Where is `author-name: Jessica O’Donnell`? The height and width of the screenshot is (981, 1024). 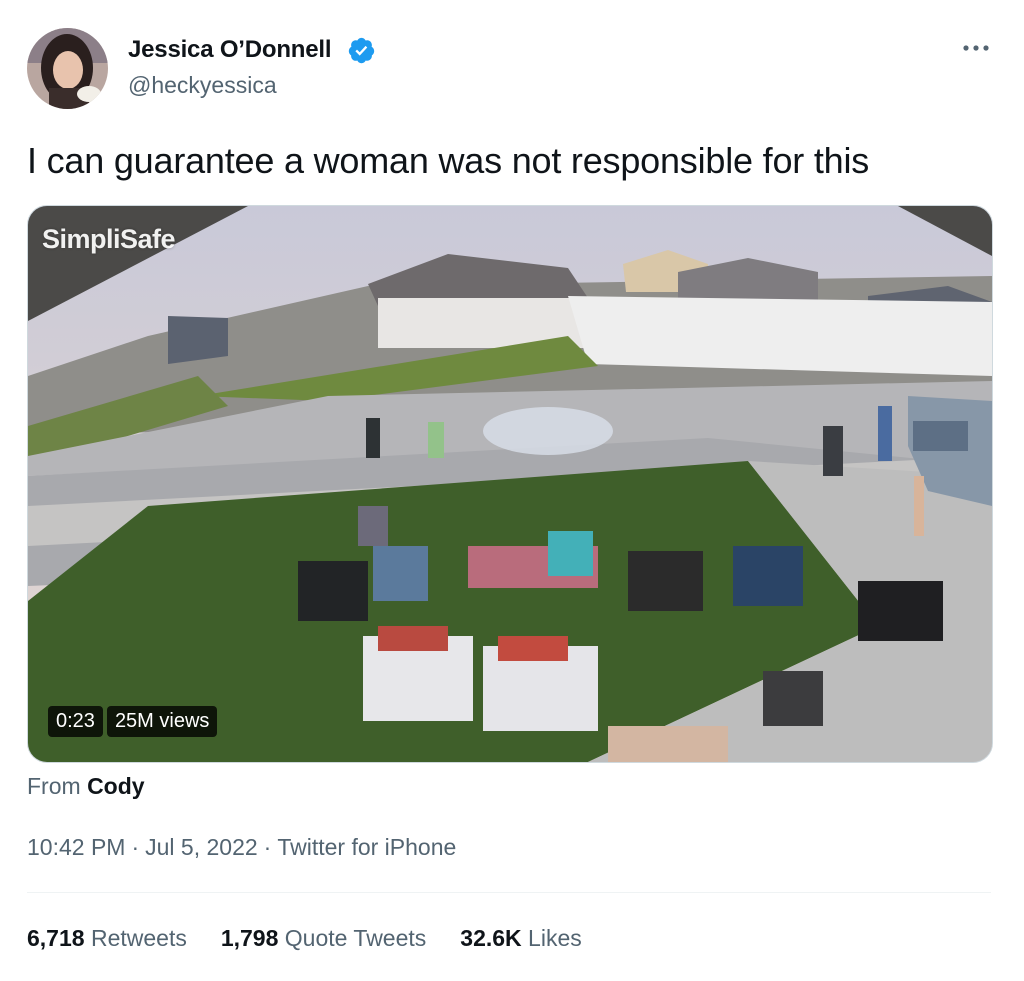
author-name: Jessica O’Donnell is located at coordinates (230, 50).